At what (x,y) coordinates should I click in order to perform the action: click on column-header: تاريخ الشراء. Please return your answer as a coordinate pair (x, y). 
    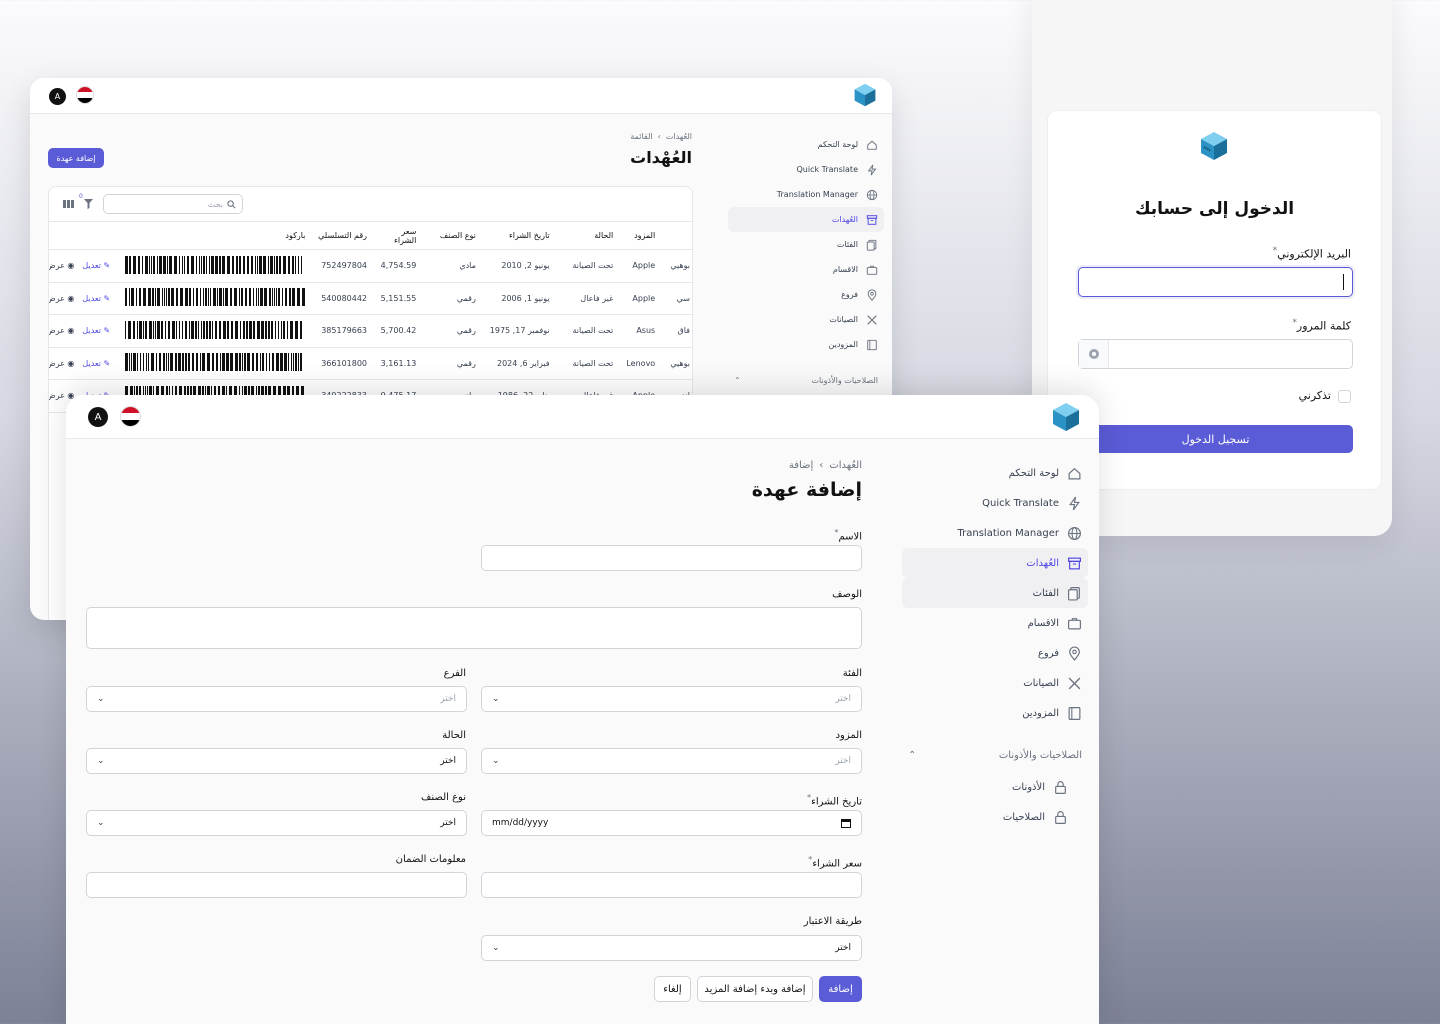
    Looking at the image, I should click on (519, 236).